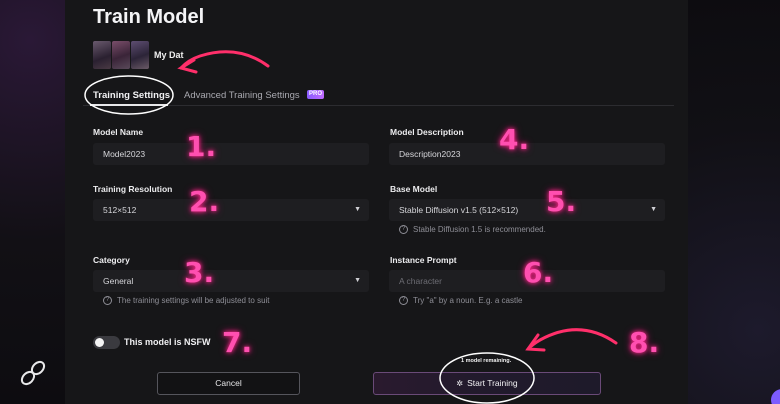 The width and height of the screenshot is (780, 404). I want to click on category-label: Category, so click(111, 260).